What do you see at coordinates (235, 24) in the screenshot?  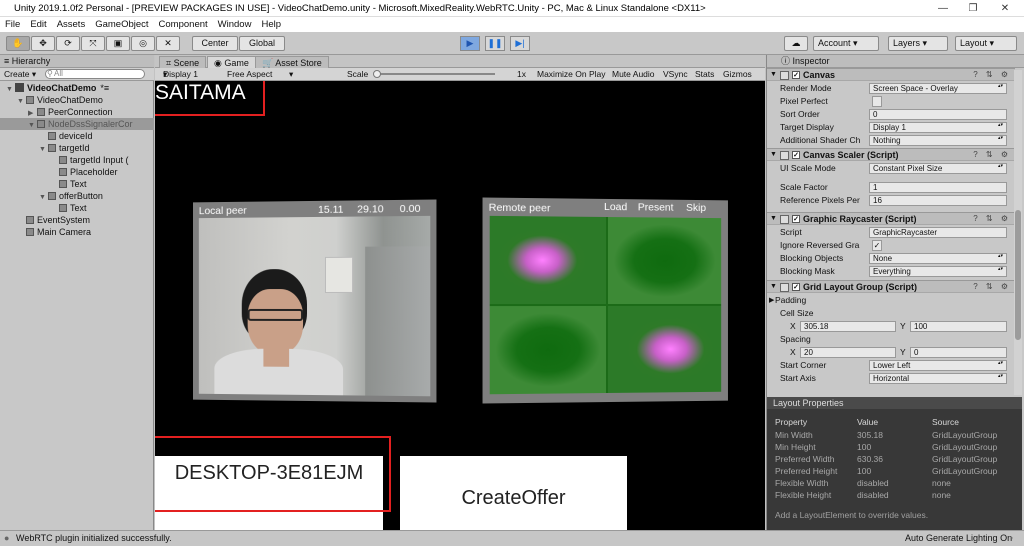 I see `menu-window: Window` at bounding box center [235, 24].